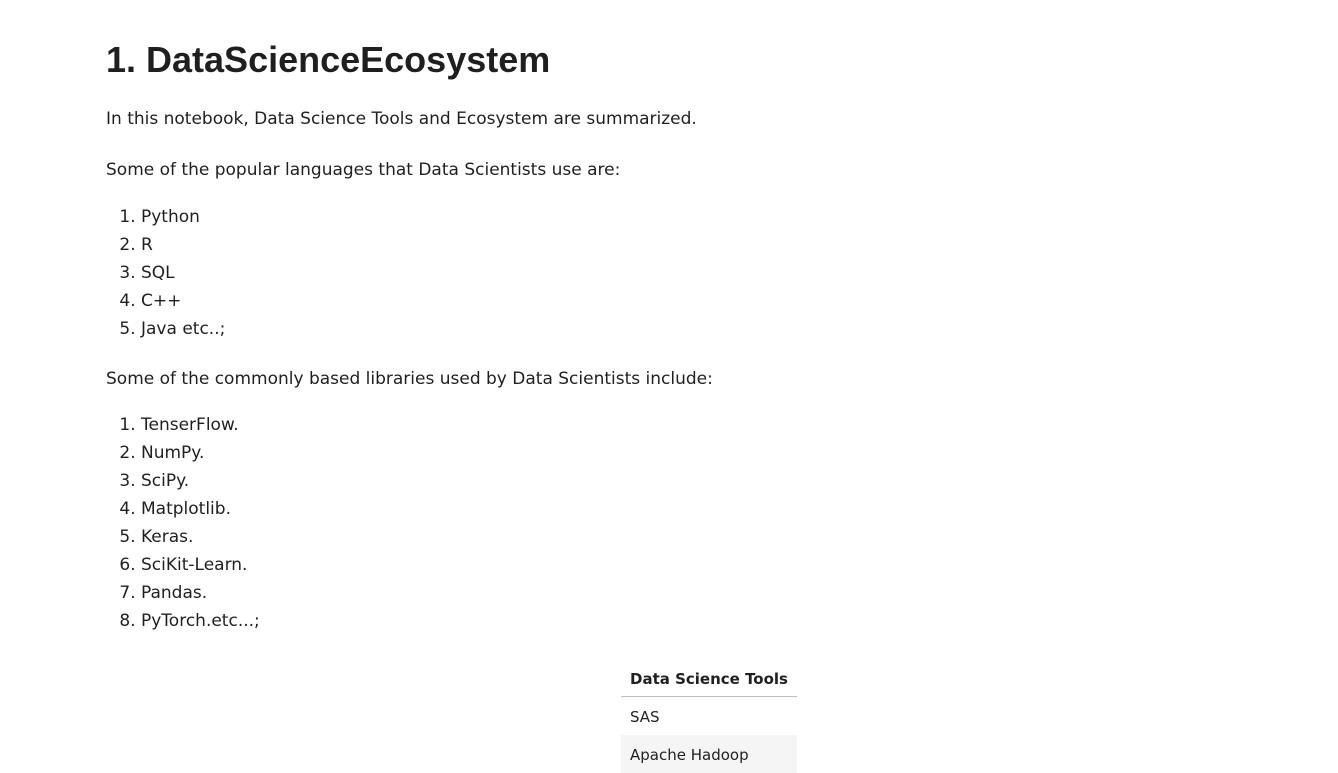  I want to click on languages-list: Python R SQL C++ Java etc..;, so click(165, 273).